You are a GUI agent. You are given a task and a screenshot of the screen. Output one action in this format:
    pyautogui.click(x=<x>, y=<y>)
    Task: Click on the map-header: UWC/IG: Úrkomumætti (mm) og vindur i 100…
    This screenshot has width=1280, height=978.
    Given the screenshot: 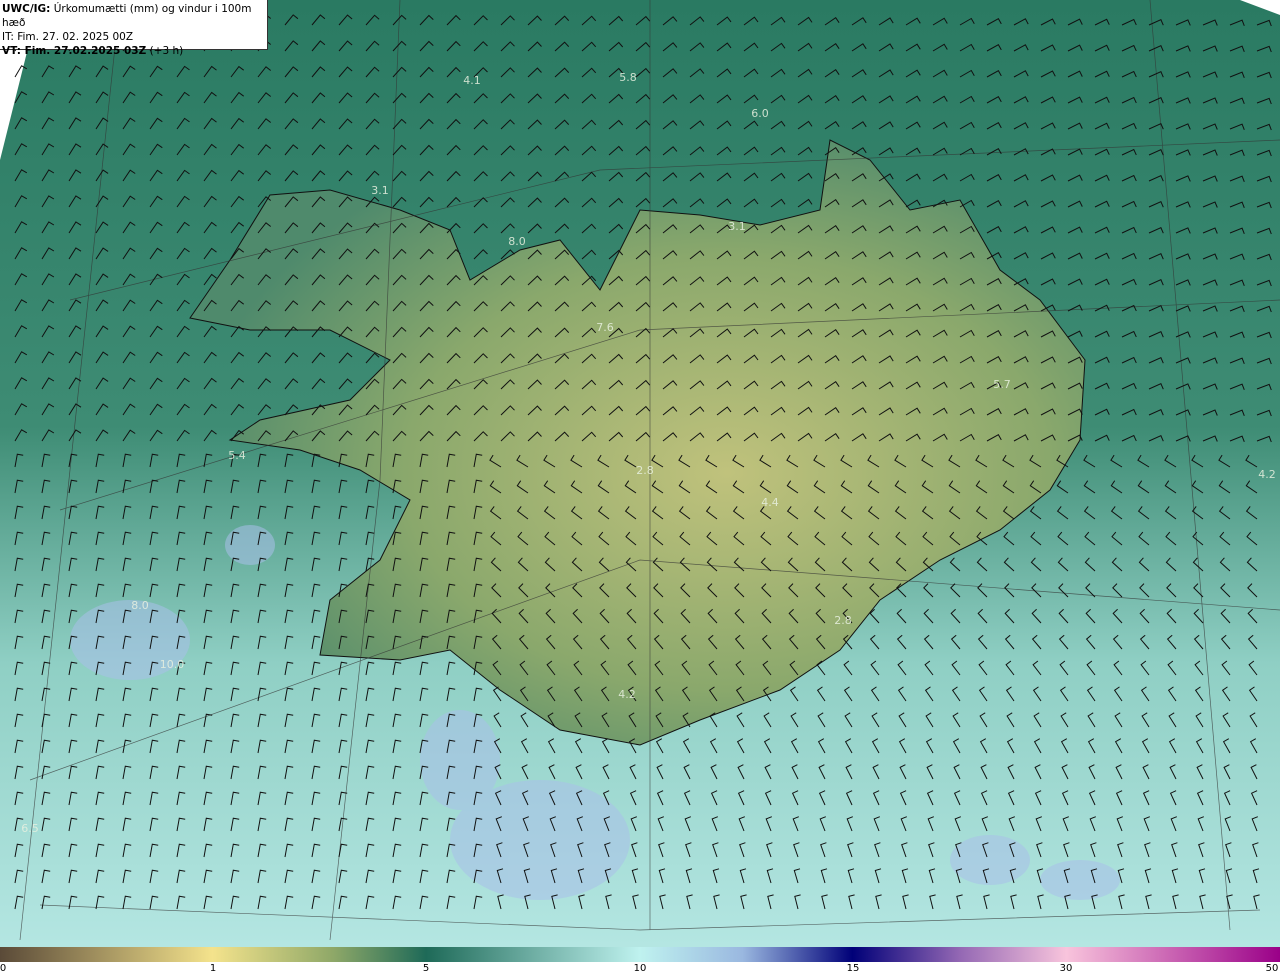 What is the action you would take?
    pyautogui.click(x=134, y=28)
    